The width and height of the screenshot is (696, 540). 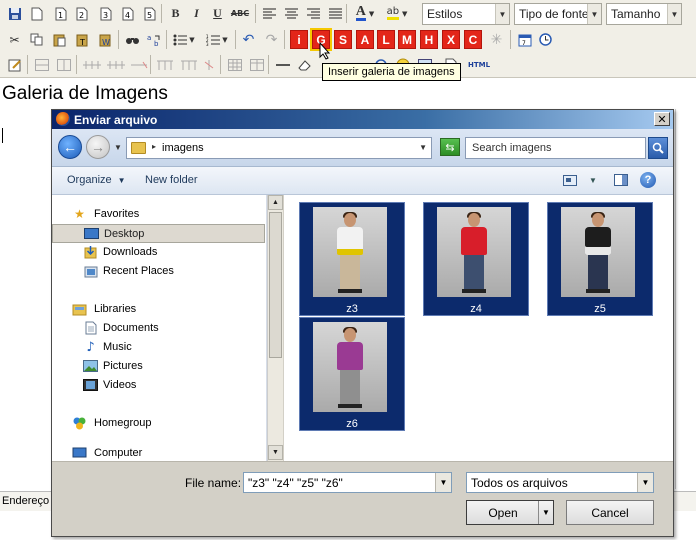 I want to click on calendar-icon: 7, so click(x=524, y=39).